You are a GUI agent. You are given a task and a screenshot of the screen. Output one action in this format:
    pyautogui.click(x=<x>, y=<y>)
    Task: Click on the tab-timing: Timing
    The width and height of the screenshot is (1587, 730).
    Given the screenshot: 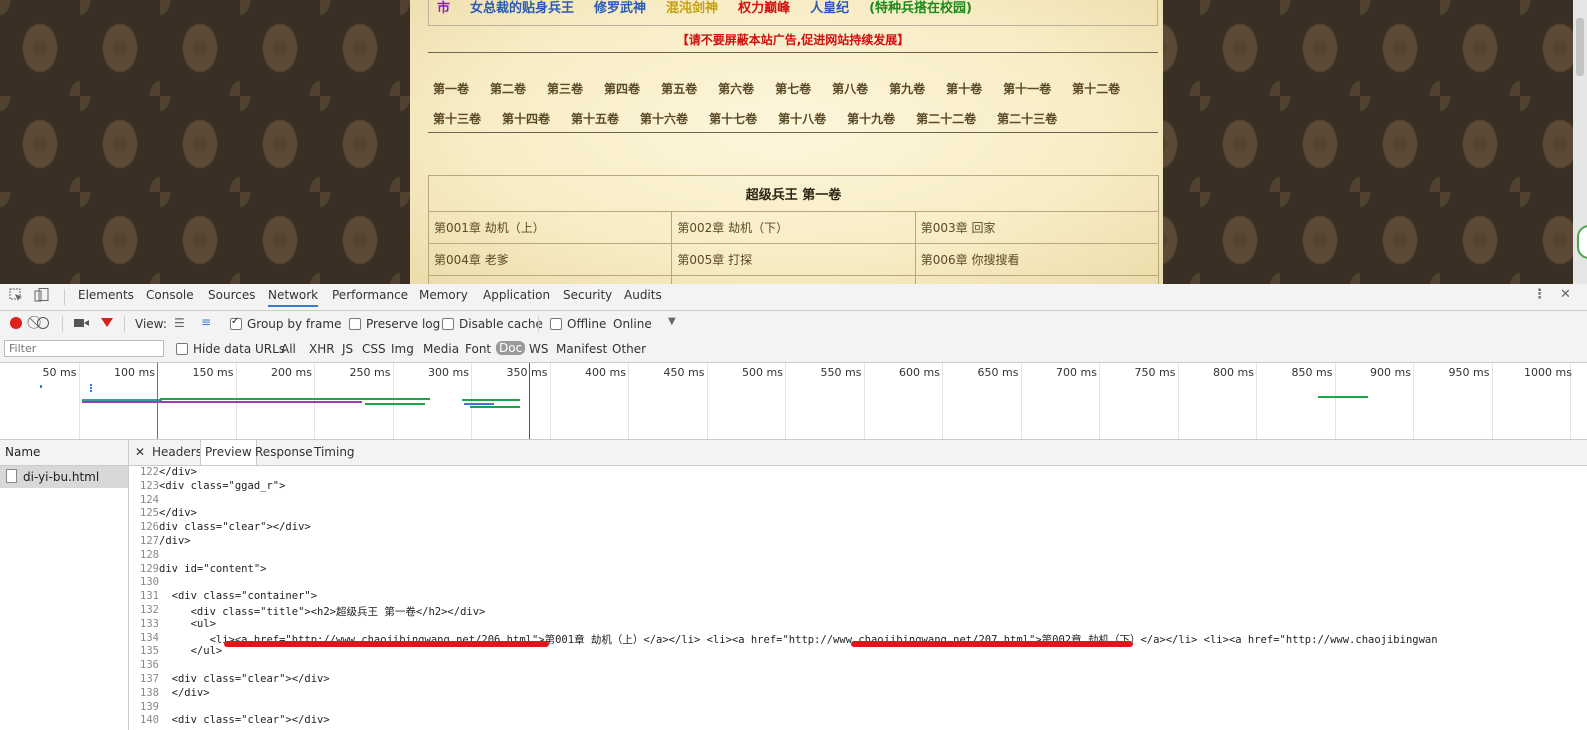 What is the action you would take?
    pyautogui.click(x=334, y=452)
    